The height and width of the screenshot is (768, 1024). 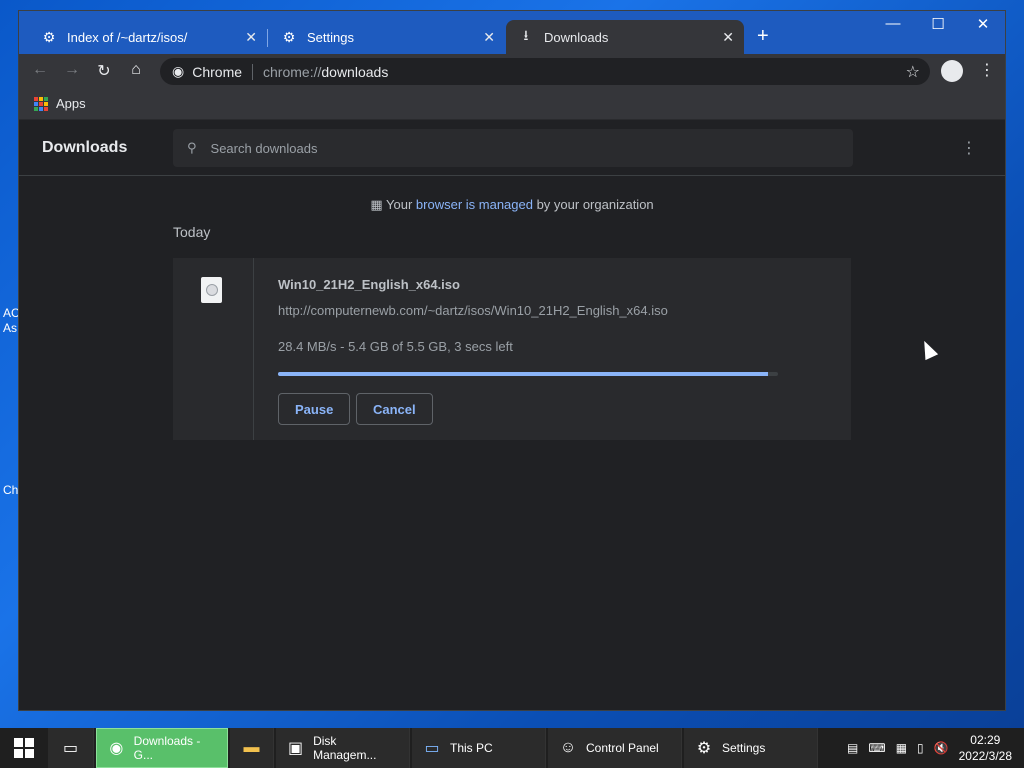 I want to click on download-progress-bar, so click(x=528, y=374).